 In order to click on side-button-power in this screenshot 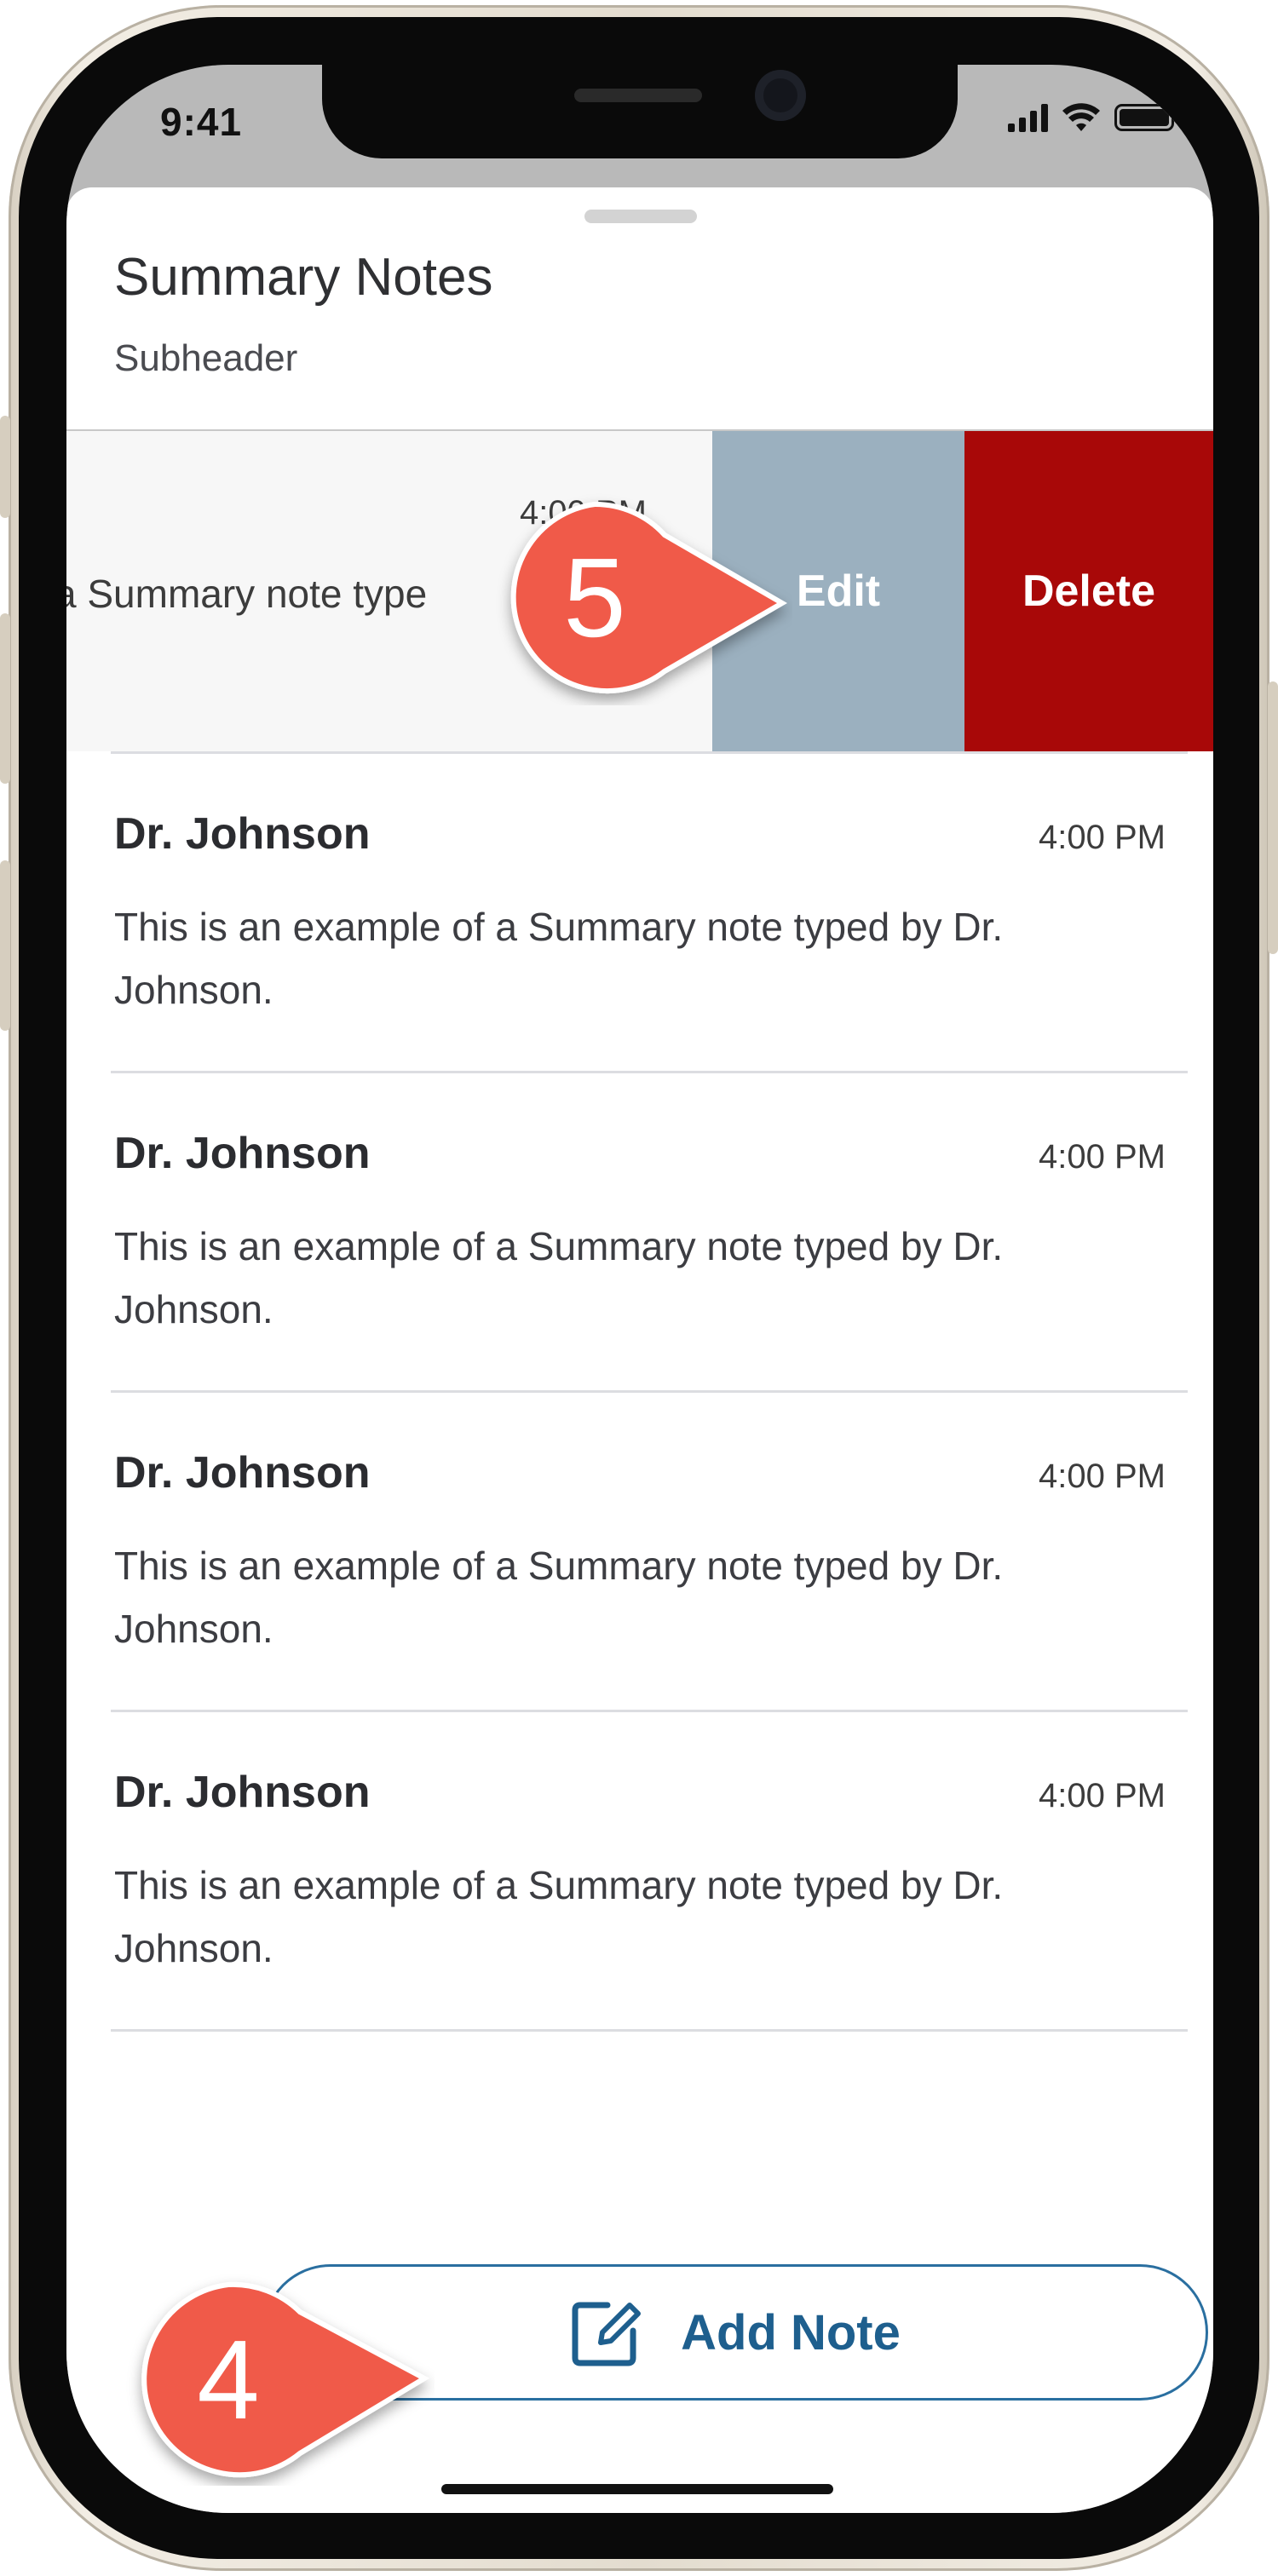, I will do `click(1273, 818)`.